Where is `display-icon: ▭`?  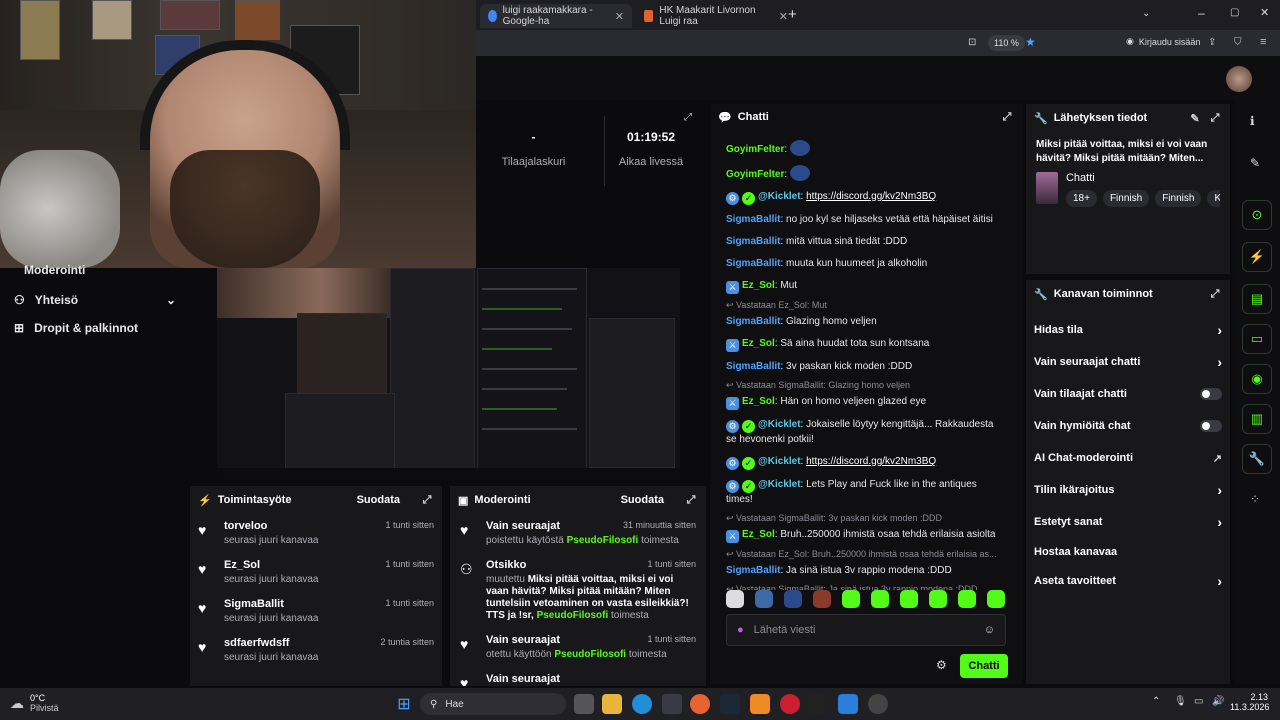 display-icon: ▭ is located at coordinates (1198, 701).